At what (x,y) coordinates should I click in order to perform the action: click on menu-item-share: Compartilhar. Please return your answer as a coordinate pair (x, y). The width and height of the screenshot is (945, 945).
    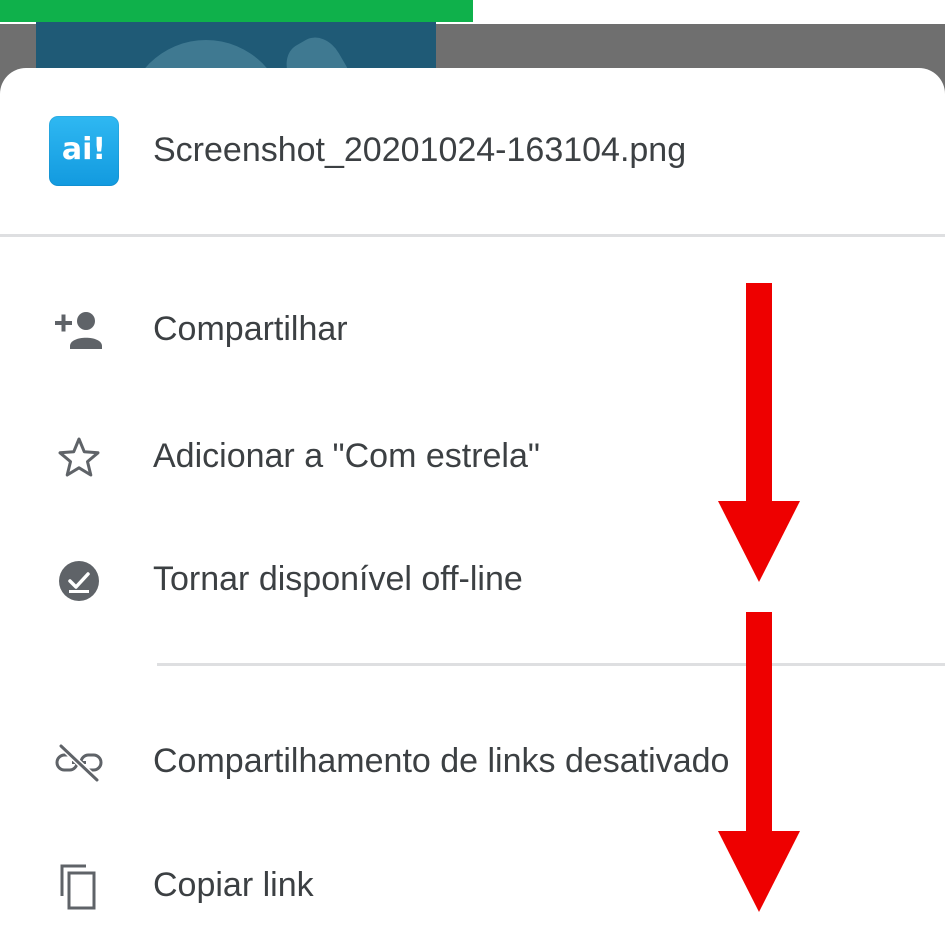
    Looking at the image, I should click on (472, 330).